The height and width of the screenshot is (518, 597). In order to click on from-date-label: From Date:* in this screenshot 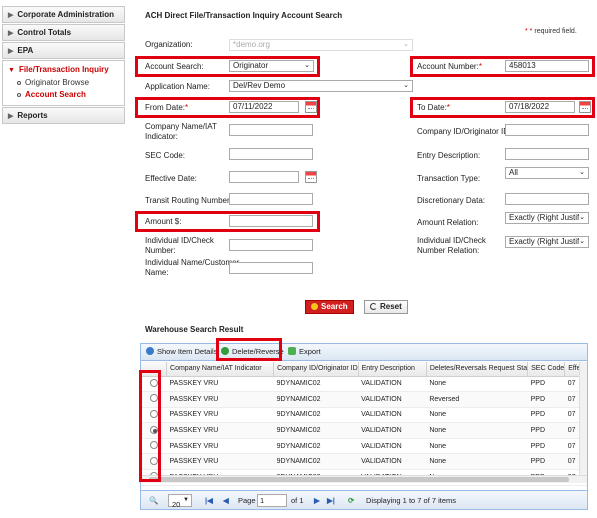, I will do `click(166, 108)`.